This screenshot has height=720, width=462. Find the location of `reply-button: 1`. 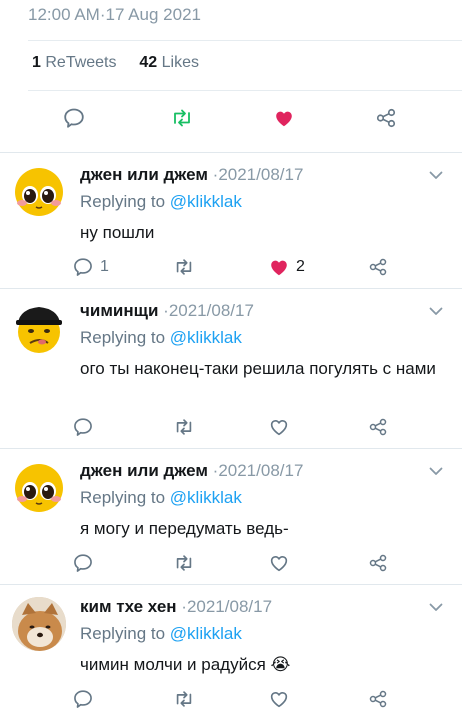

reply-button: 1 is located at coordinates (90, 267).